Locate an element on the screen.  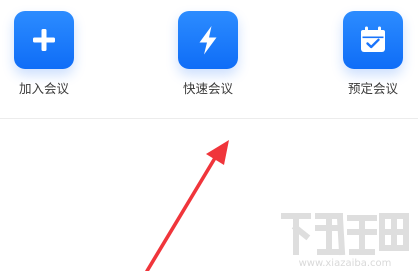
lightning-icon is located at coordinates (208, 40).